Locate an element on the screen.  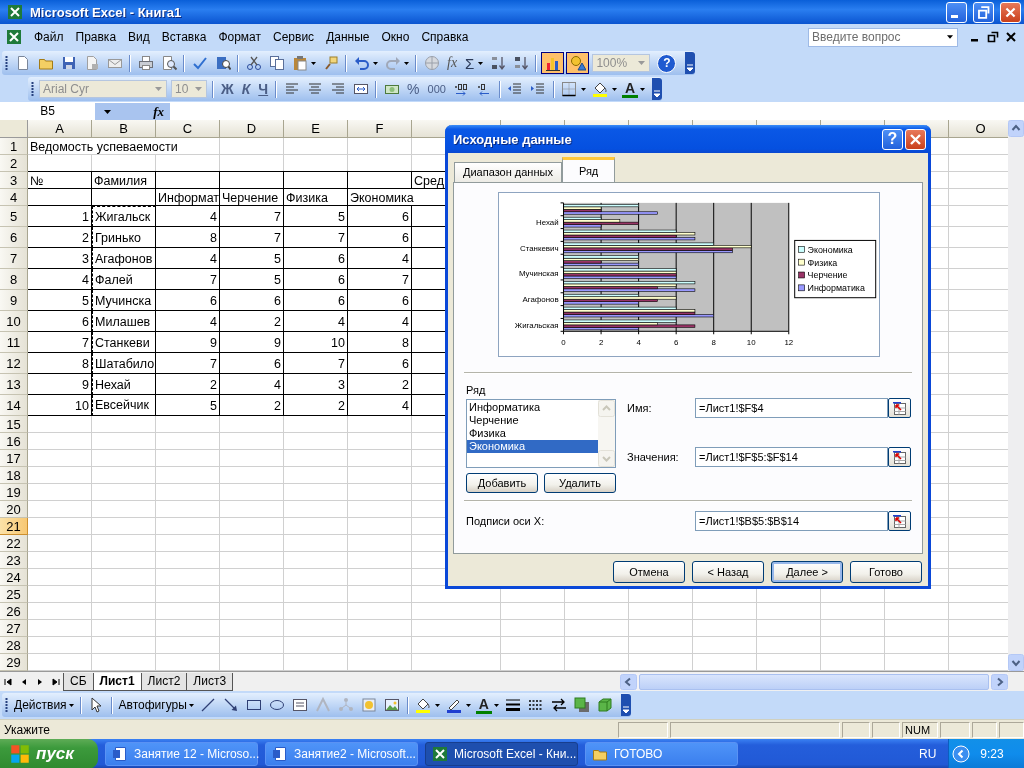
table-cell-text: № is located at coordinates (37, 180).